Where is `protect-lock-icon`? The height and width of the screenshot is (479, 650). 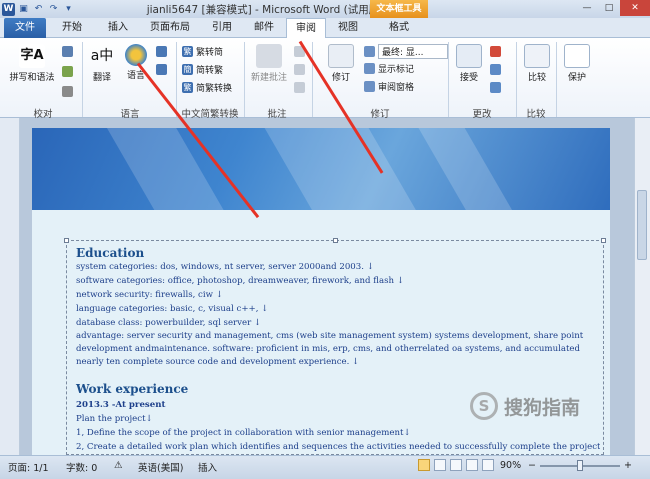
protect-lock-icon is located at coordinates (577, 56).